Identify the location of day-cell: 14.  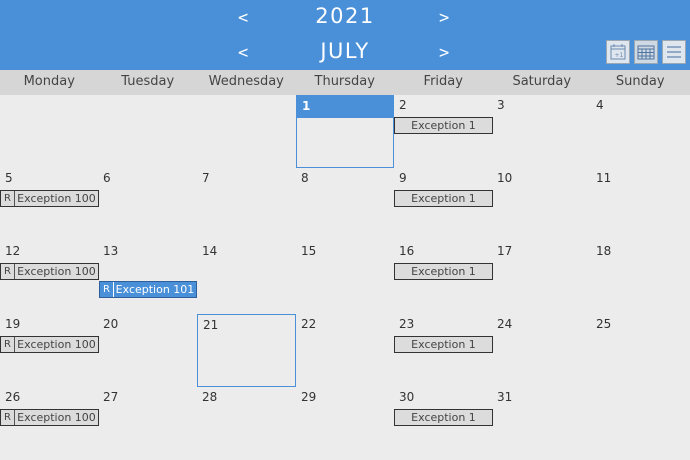
(246, 277).